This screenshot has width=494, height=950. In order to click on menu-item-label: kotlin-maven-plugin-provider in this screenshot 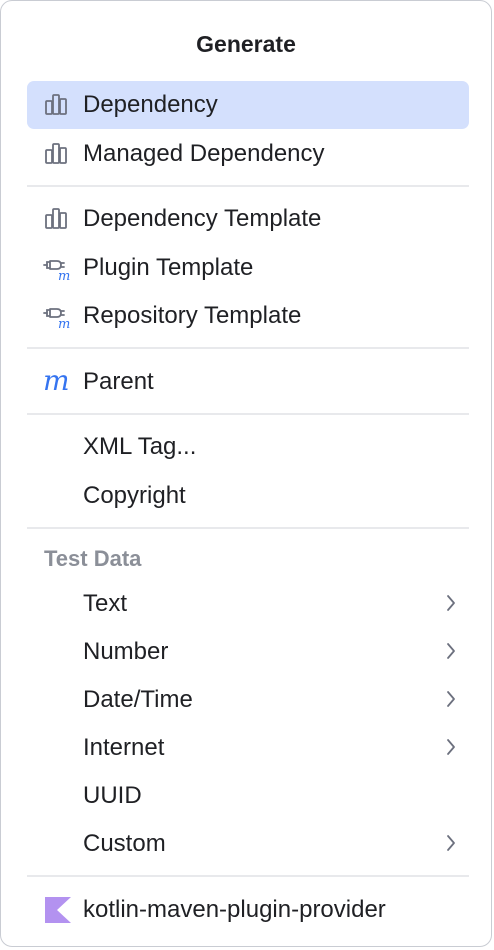, I will do `click(234, 909)`.